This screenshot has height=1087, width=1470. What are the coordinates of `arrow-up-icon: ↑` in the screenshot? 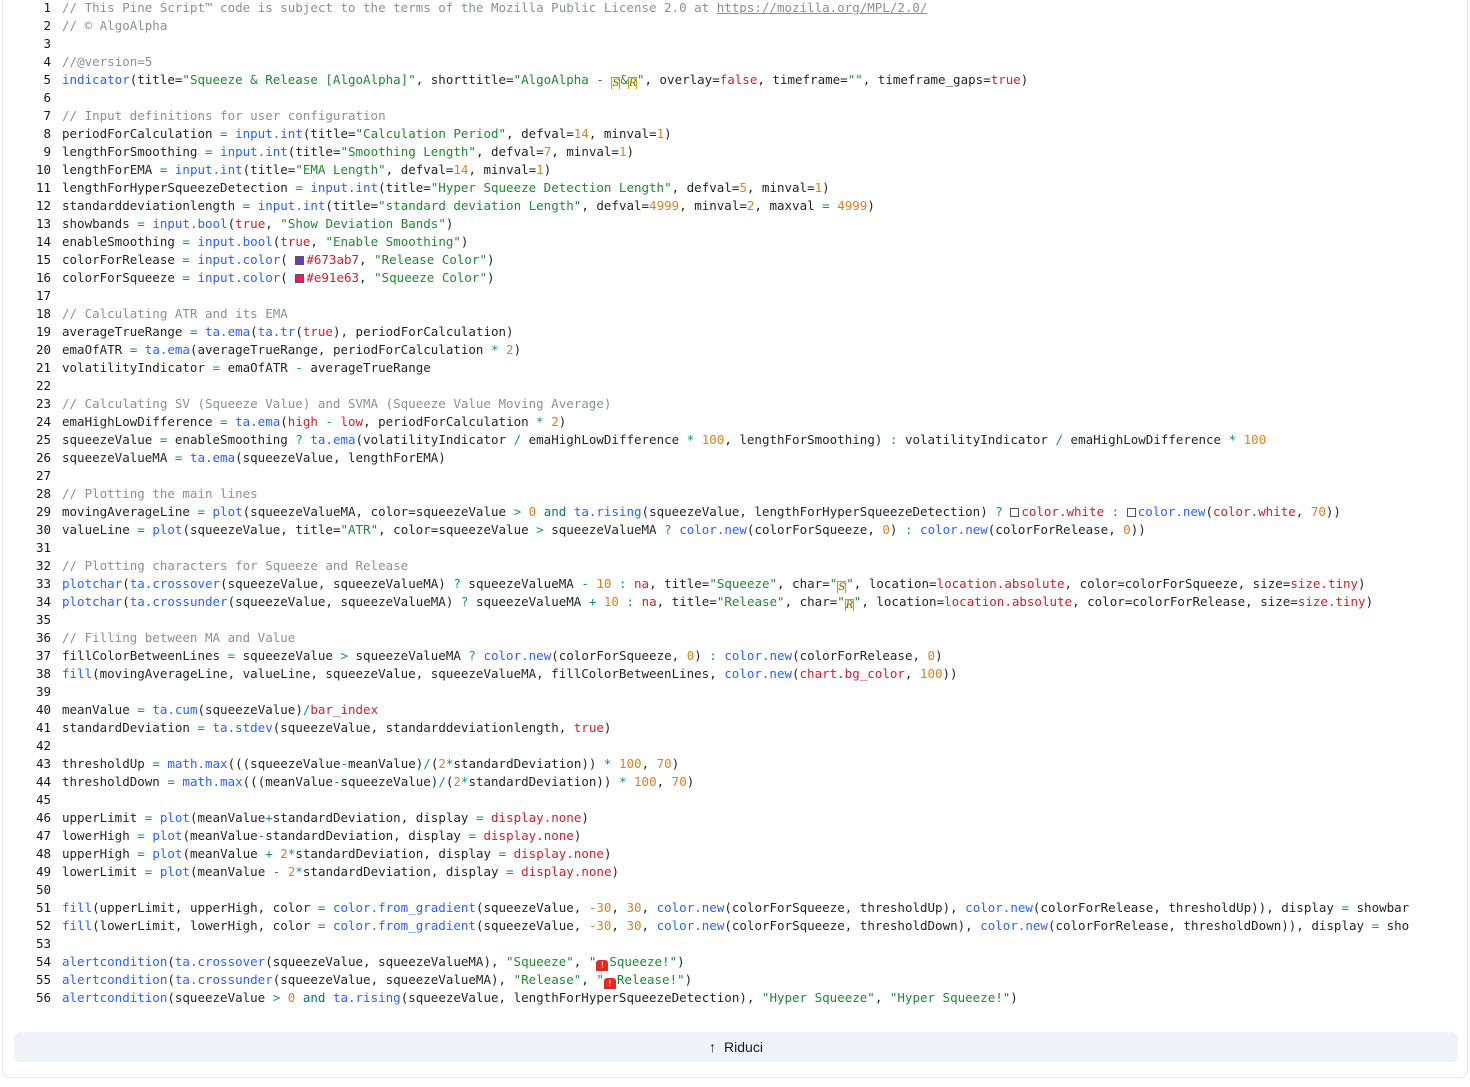 It's located at (713, 1047).